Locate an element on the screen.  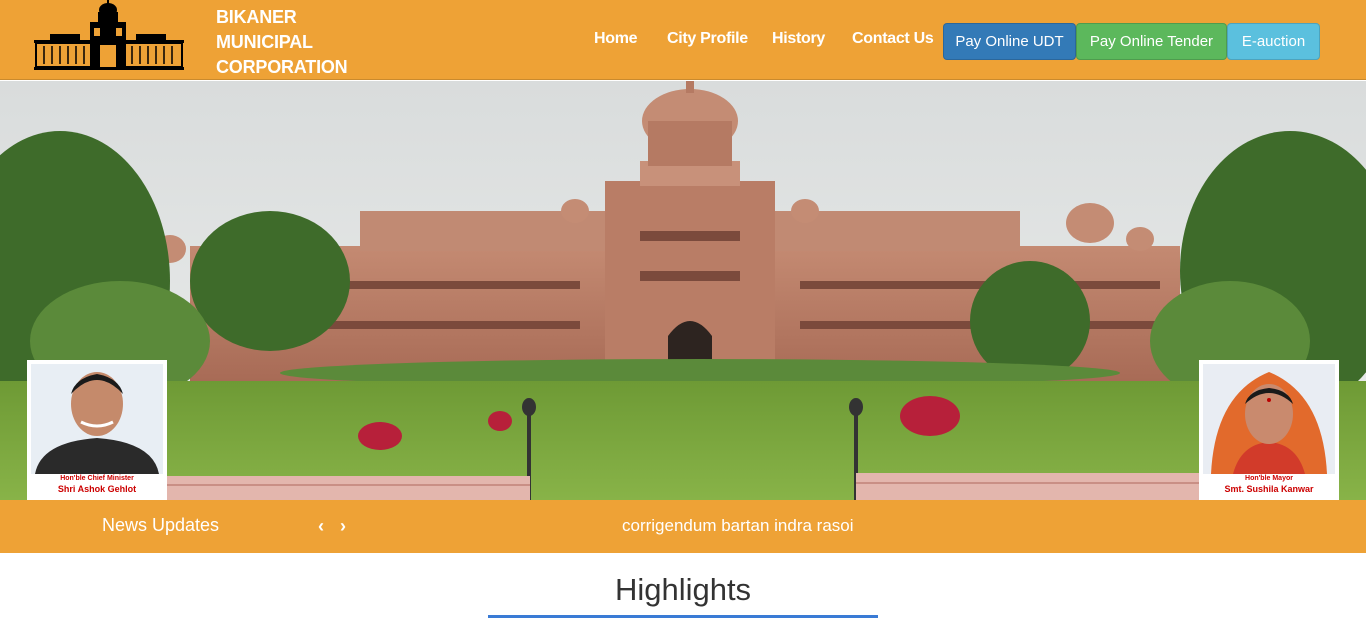
site-brand-name: BIKANER MUNICIPAL CORPORATION is located at coordinates (282, 42).